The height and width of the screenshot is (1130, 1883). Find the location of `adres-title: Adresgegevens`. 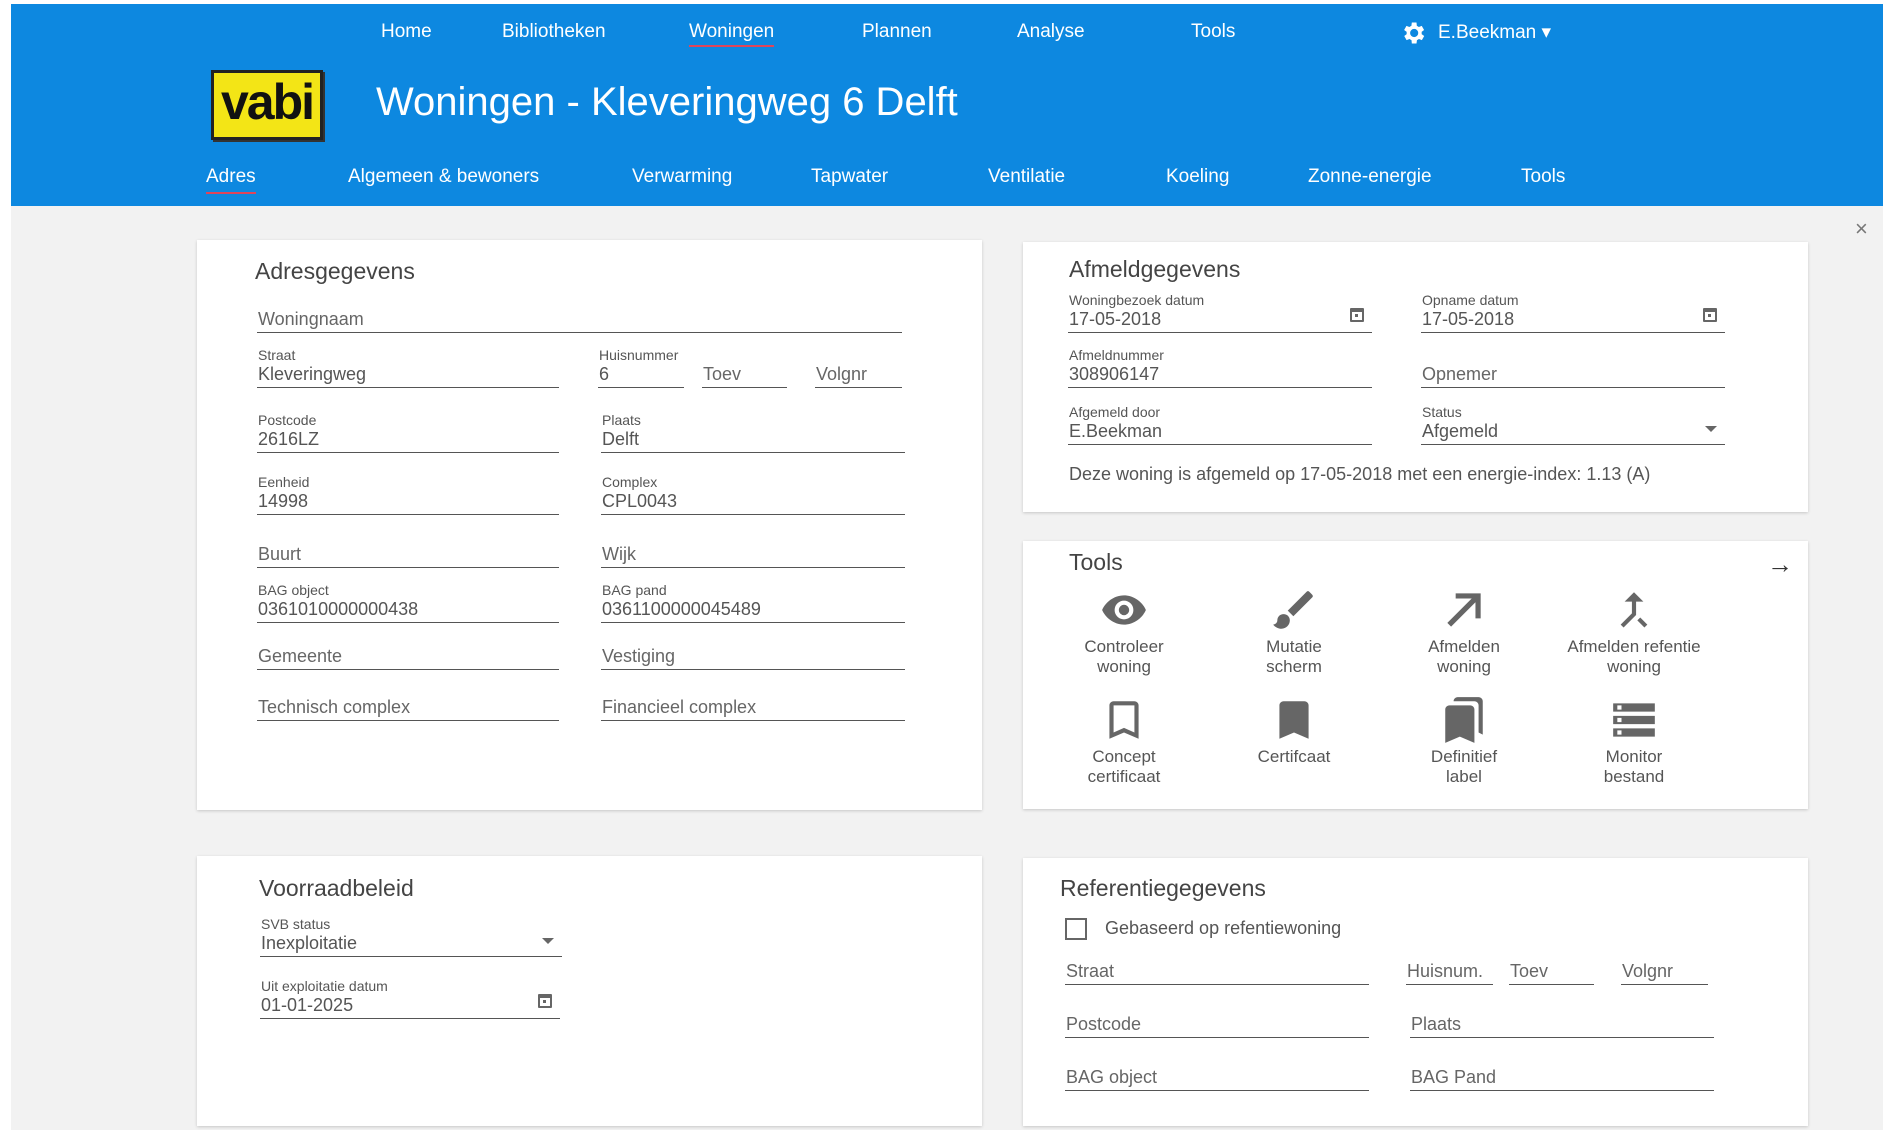

adres-title: Adresgegevens is located at coordinates (335, 271).